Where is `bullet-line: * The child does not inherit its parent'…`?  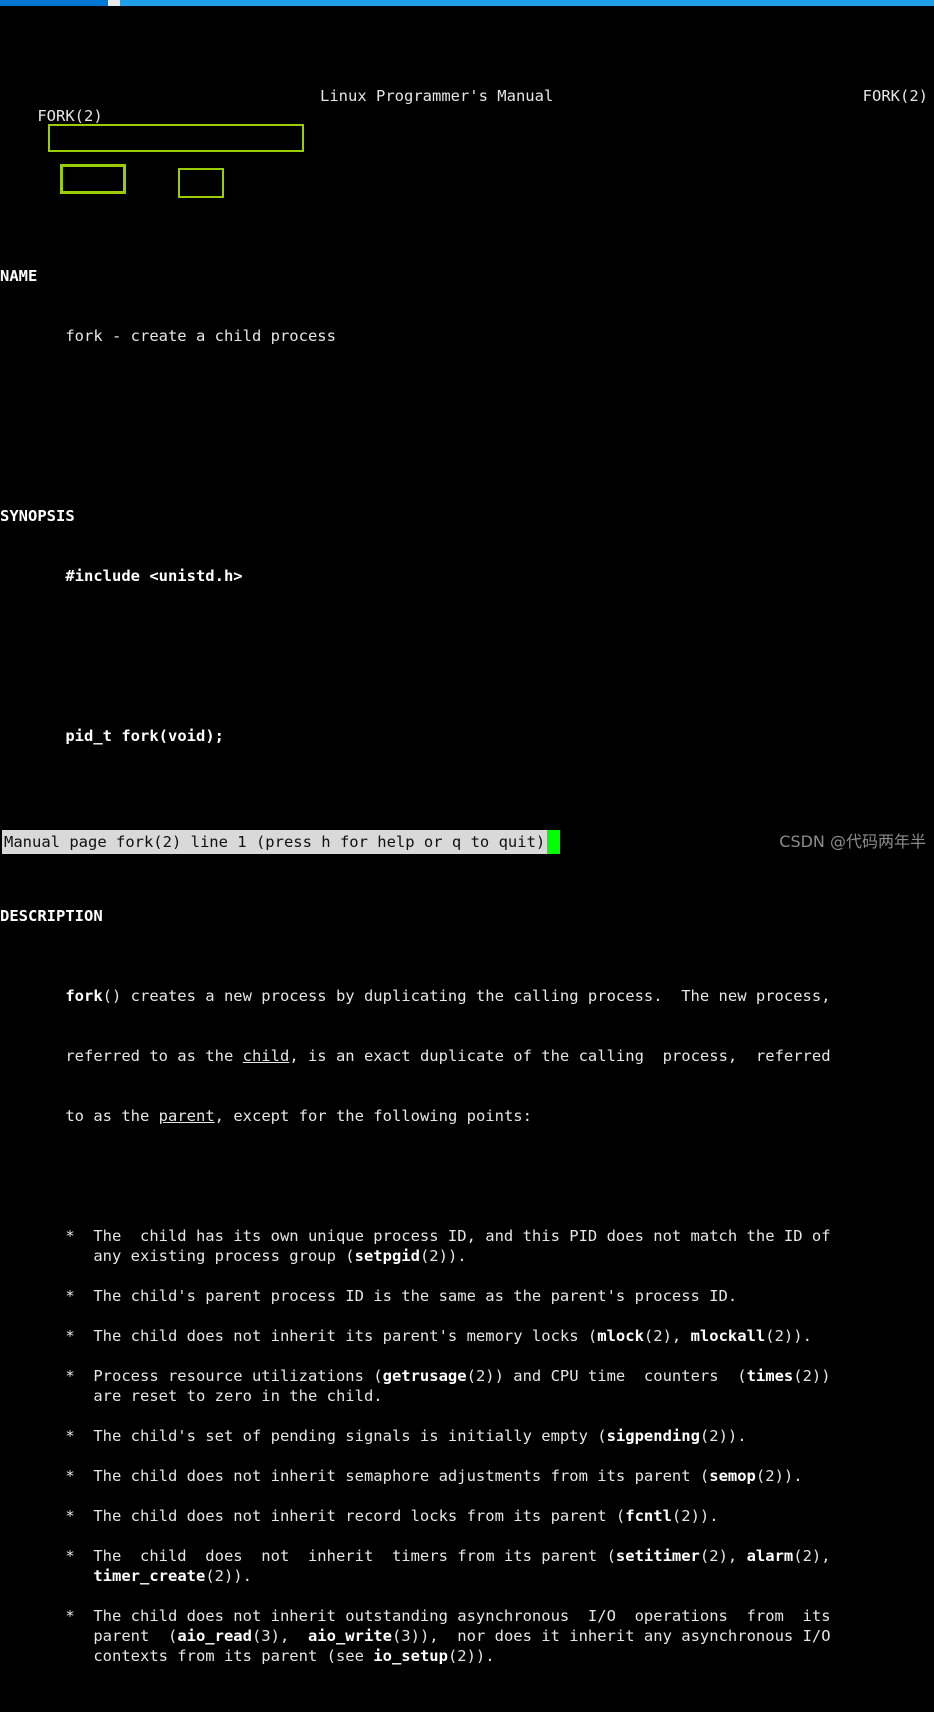
bullet-line: * The child does not inherit its parent'… is located at coordinates (467, 1336).